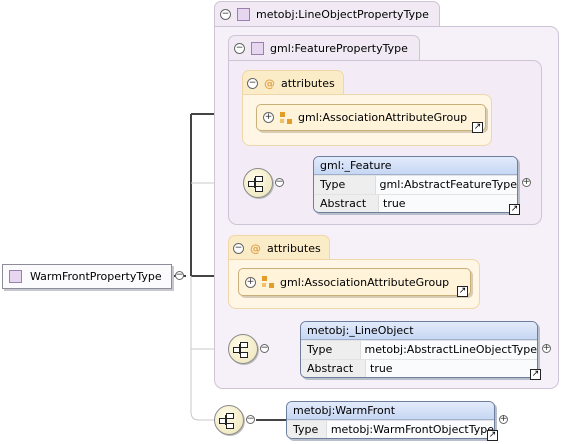  Describe the element at coordinates (450, 349) in the screenshot. I see `type-value: metobj:AbstractLineObjectType` at that location.